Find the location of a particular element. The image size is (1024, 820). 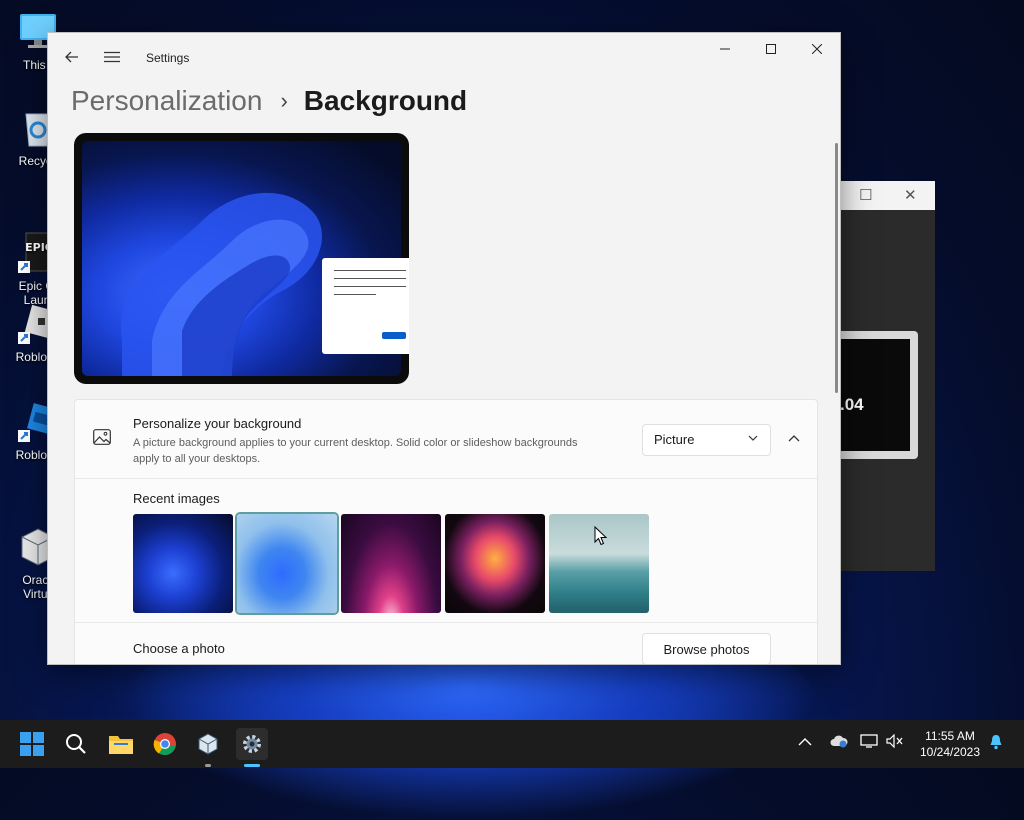

network-tray-button is located at coordinates (869, 742).